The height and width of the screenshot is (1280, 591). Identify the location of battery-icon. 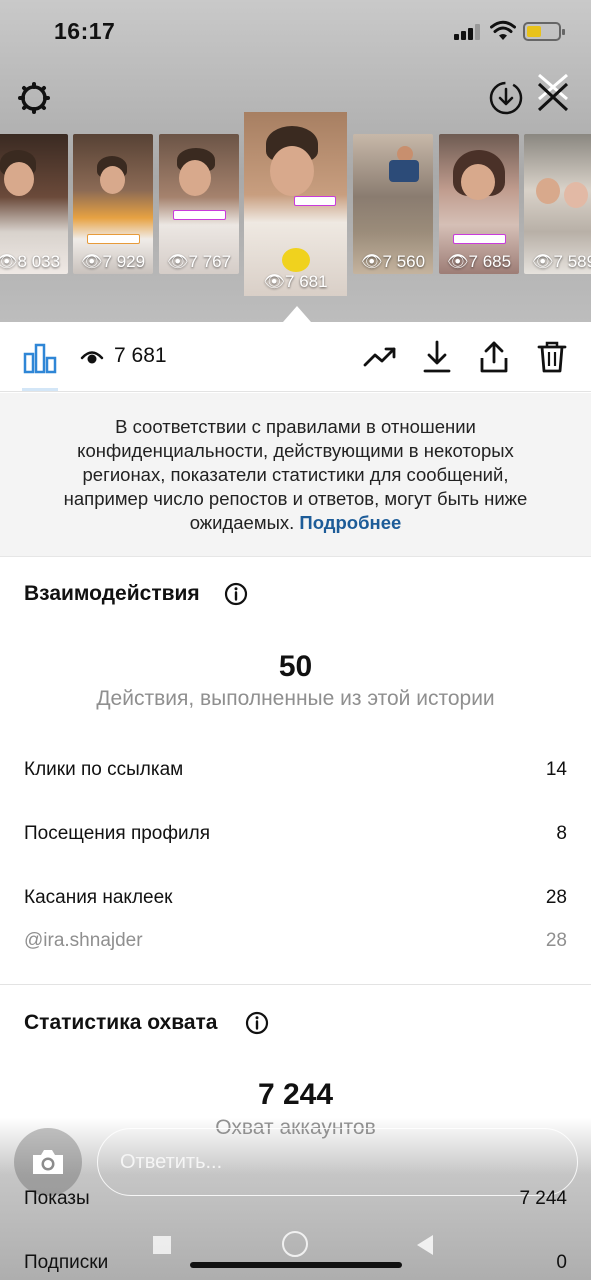
(544, 31).